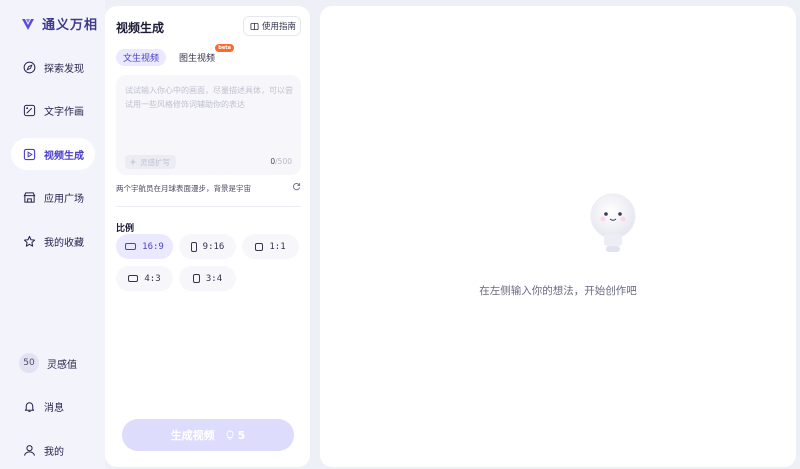 Image resolution: width=800 pixels, height=469 pixels. What do you see at coordinates (28, 24) in the screenshot?
I see `logo-icon` at bounding box center [28, 24].